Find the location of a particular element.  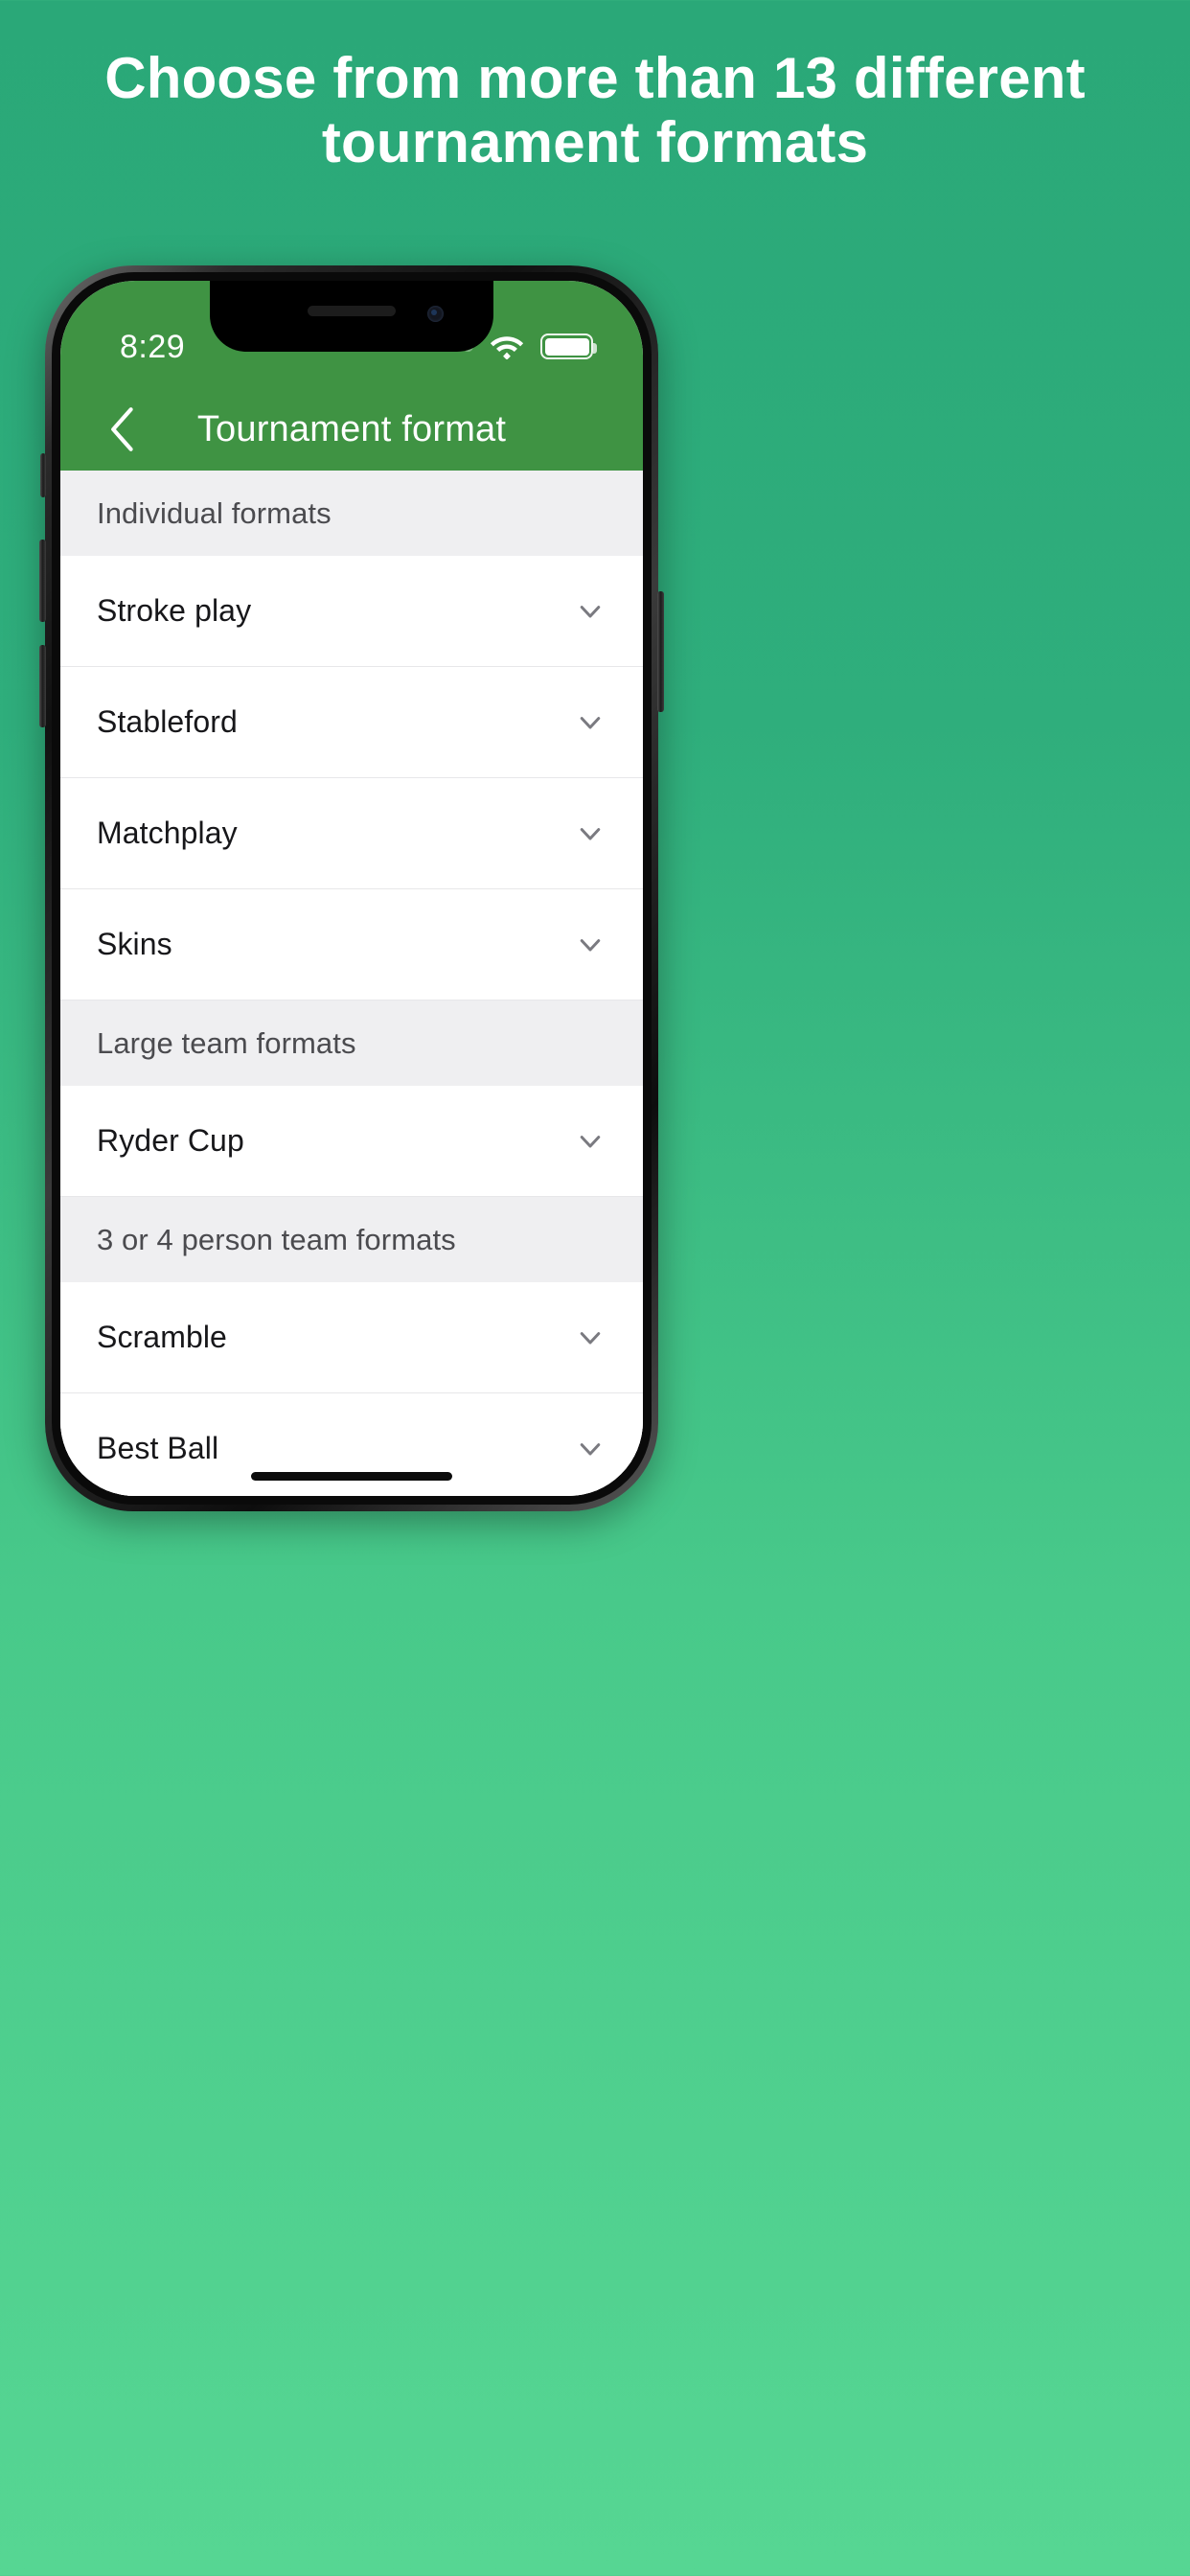

format-row: Scramble is located at coordinates (351, 1337).